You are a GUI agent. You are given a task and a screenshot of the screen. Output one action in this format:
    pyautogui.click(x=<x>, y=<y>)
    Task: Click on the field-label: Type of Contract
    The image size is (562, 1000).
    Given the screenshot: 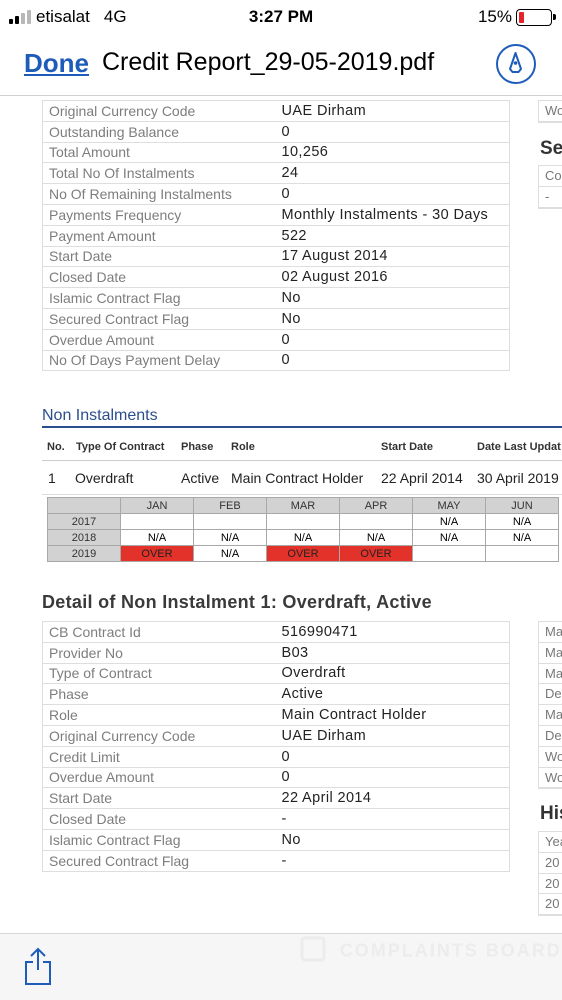 What is the action you would take?
    pyautogui.click(x=159, y=674)
    